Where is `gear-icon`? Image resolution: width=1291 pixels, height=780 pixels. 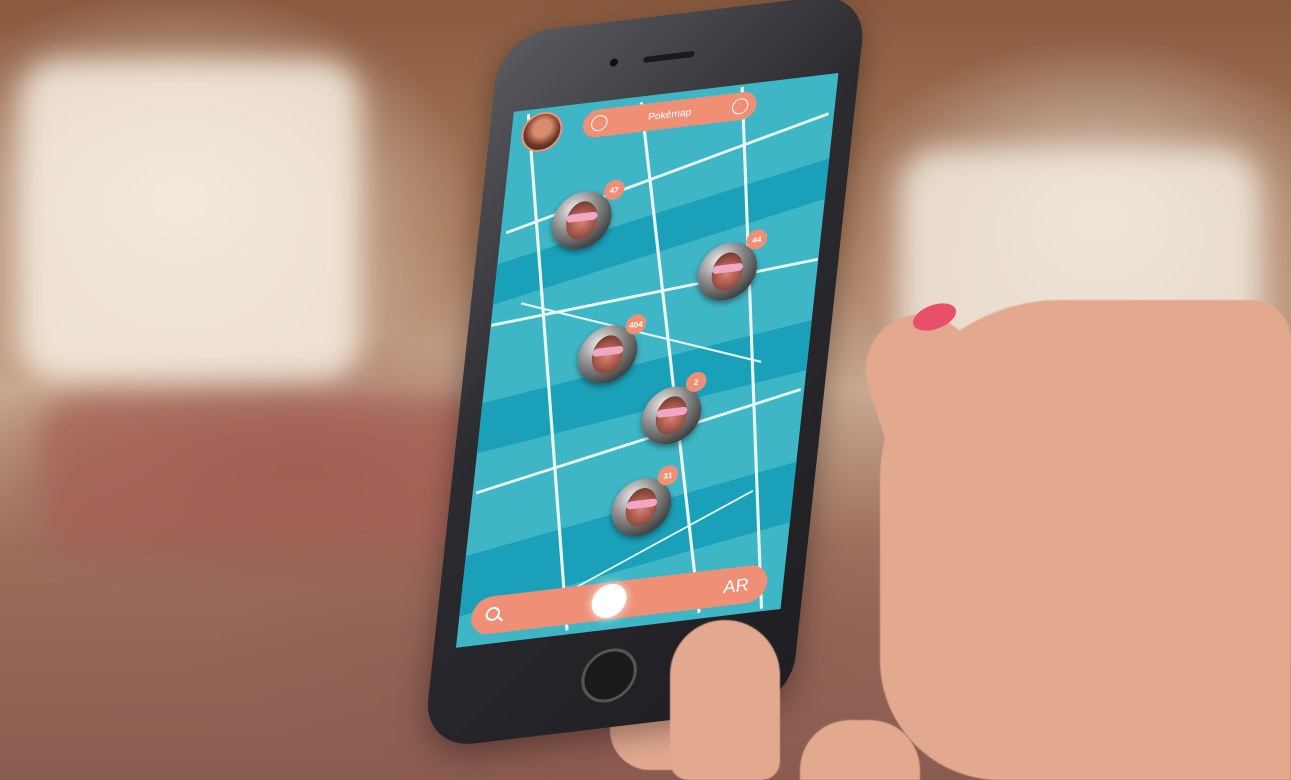
gear-icon is located at coordinates (740, 106).